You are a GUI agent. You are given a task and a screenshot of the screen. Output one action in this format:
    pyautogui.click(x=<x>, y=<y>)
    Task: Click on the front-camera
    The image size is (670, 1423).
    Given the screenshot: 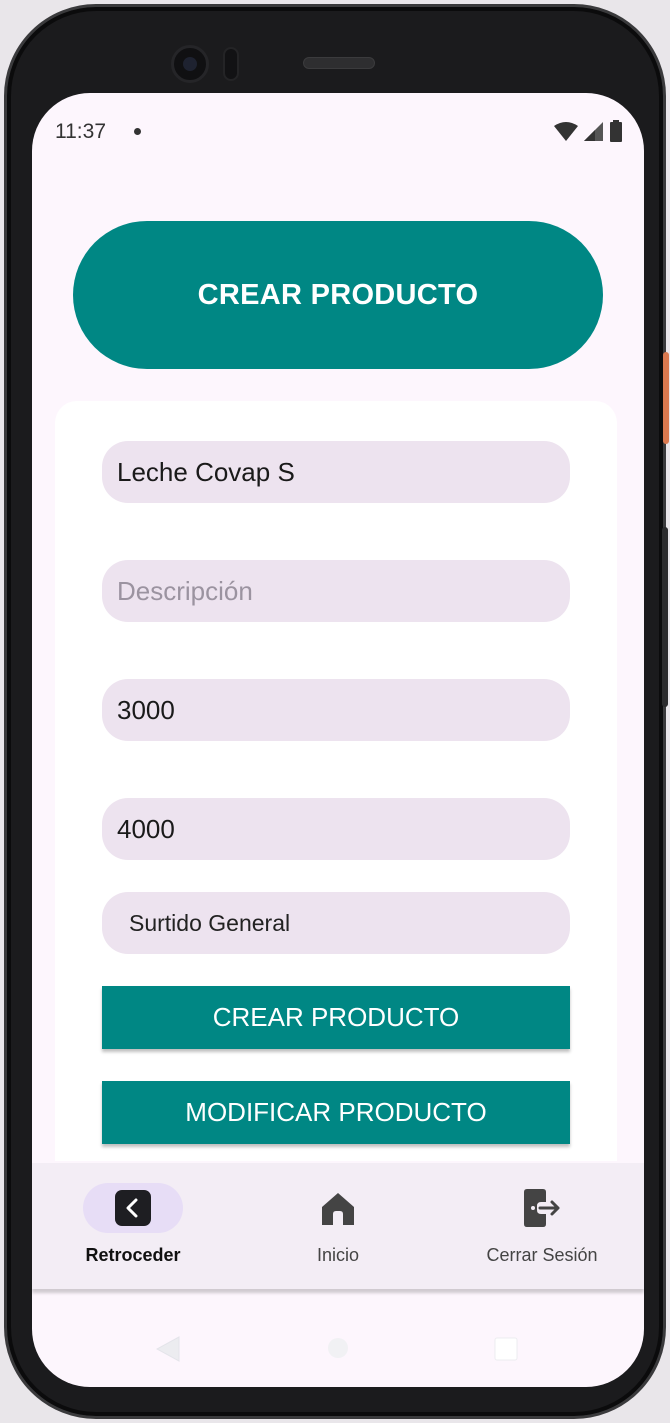 What is the action you would take?
    pyautogui.click(x=190, y=64)
    